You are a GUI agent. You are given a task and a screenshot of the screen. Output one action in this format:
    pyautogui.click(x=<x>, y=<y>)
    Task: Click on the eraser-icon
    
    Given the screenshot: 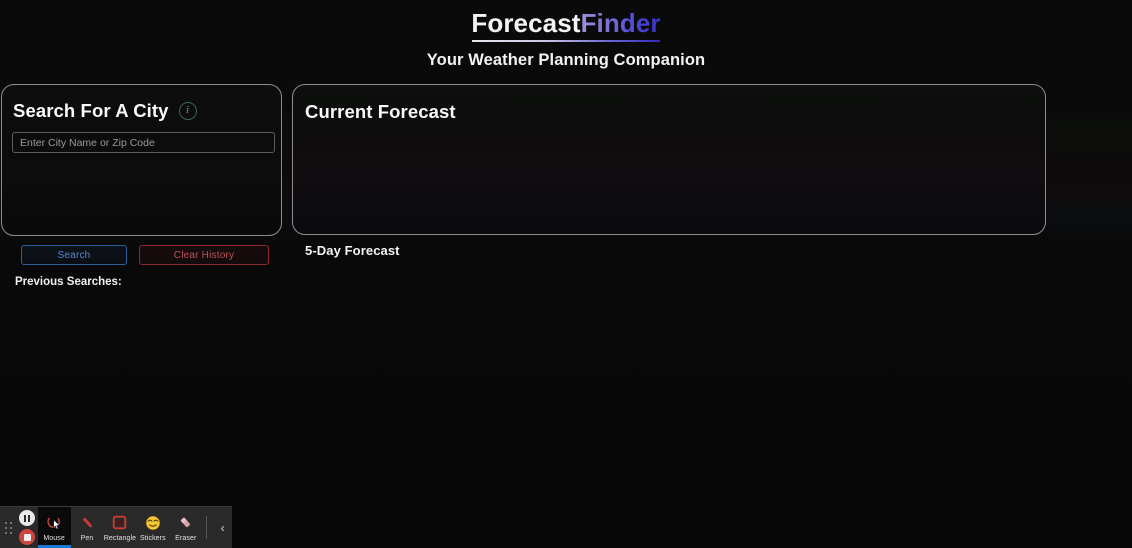 What is the action you would take?
    pyautogui.click(x=186, y=523)
    